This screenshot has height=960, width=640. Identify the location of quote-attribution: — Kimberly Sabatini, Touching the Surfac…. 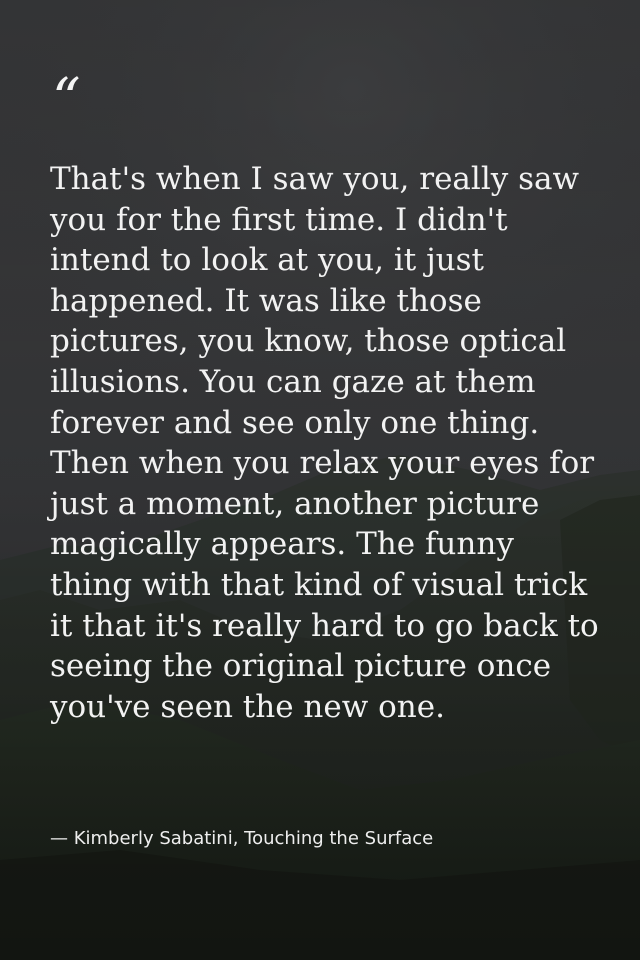
(242, 838).